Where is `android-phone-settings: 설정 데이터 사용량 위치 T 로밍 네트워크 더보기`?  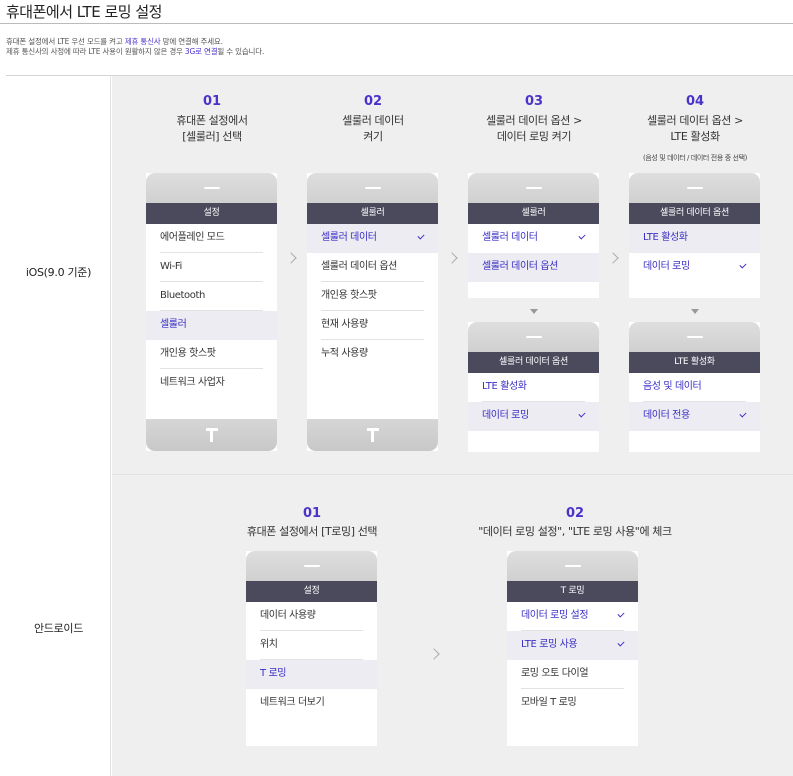
android-phone-settings: 설정 데이터 사용량 위치 T 로밍 네트워크 더보기 is located at coordinates (311, 648).